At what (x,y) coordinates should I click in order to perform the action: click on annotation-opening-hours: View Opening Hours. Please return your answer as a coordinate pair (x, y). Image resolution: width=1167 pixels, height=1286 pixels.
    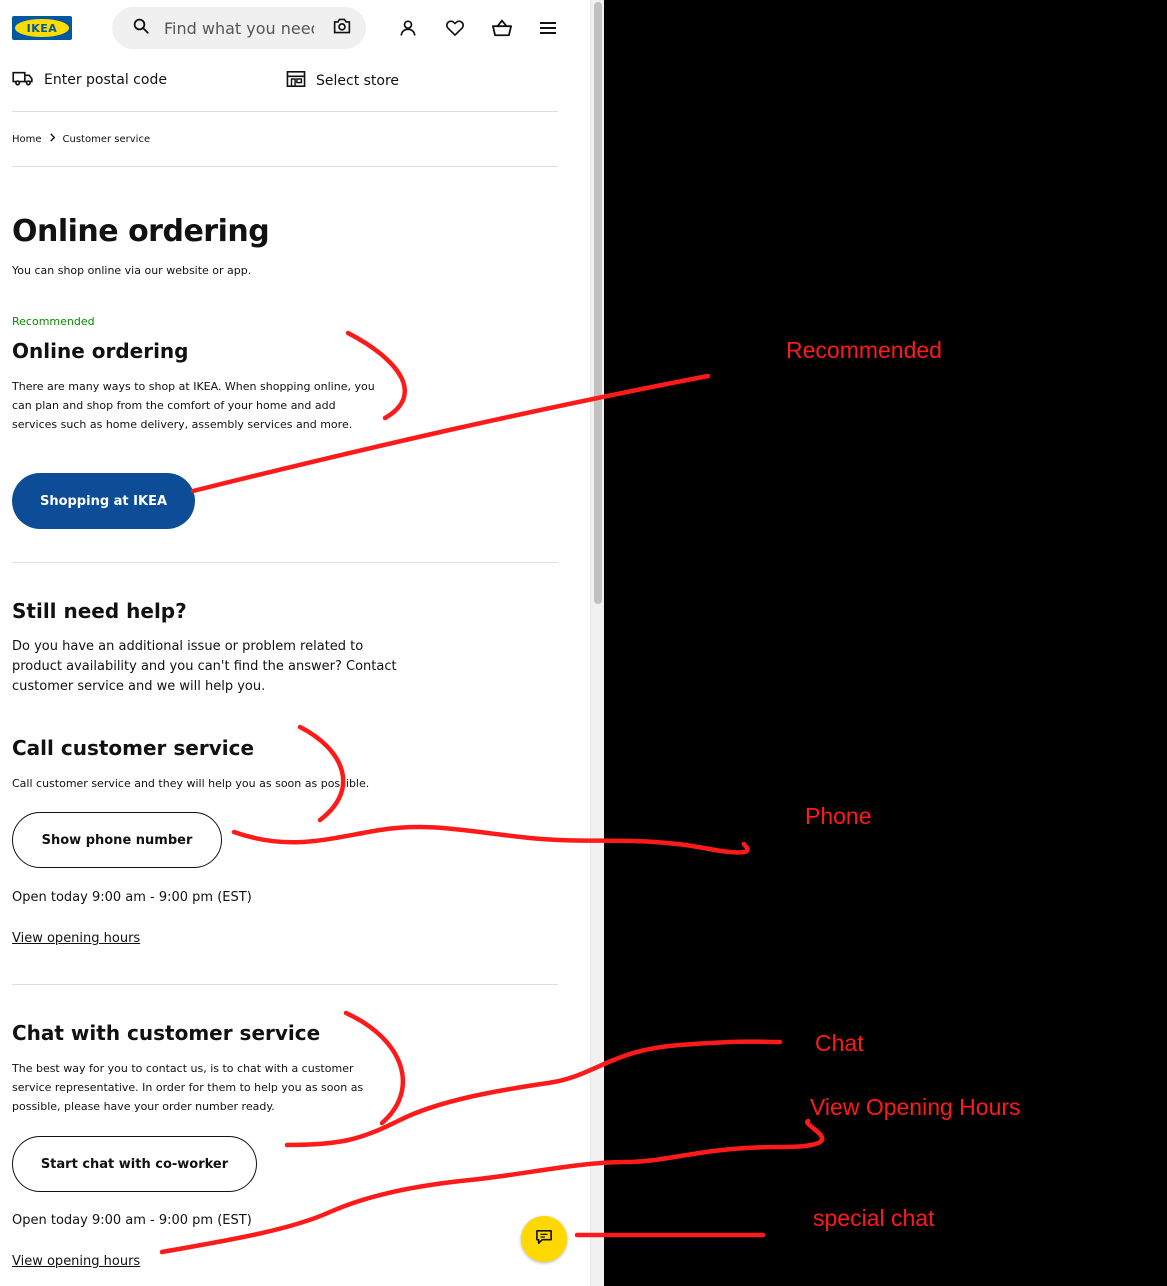
    Looking at the image, I should click on (915, 1107).